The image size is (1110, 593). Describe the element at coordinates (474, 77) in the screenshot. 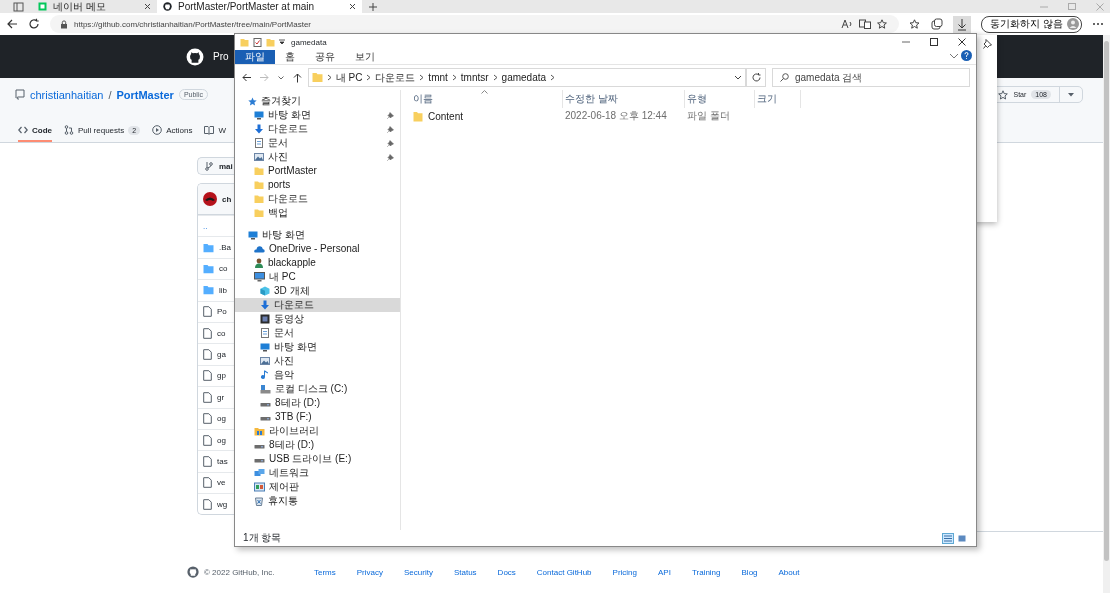

I see `breadcrumb-item: tmntsr` at that location.